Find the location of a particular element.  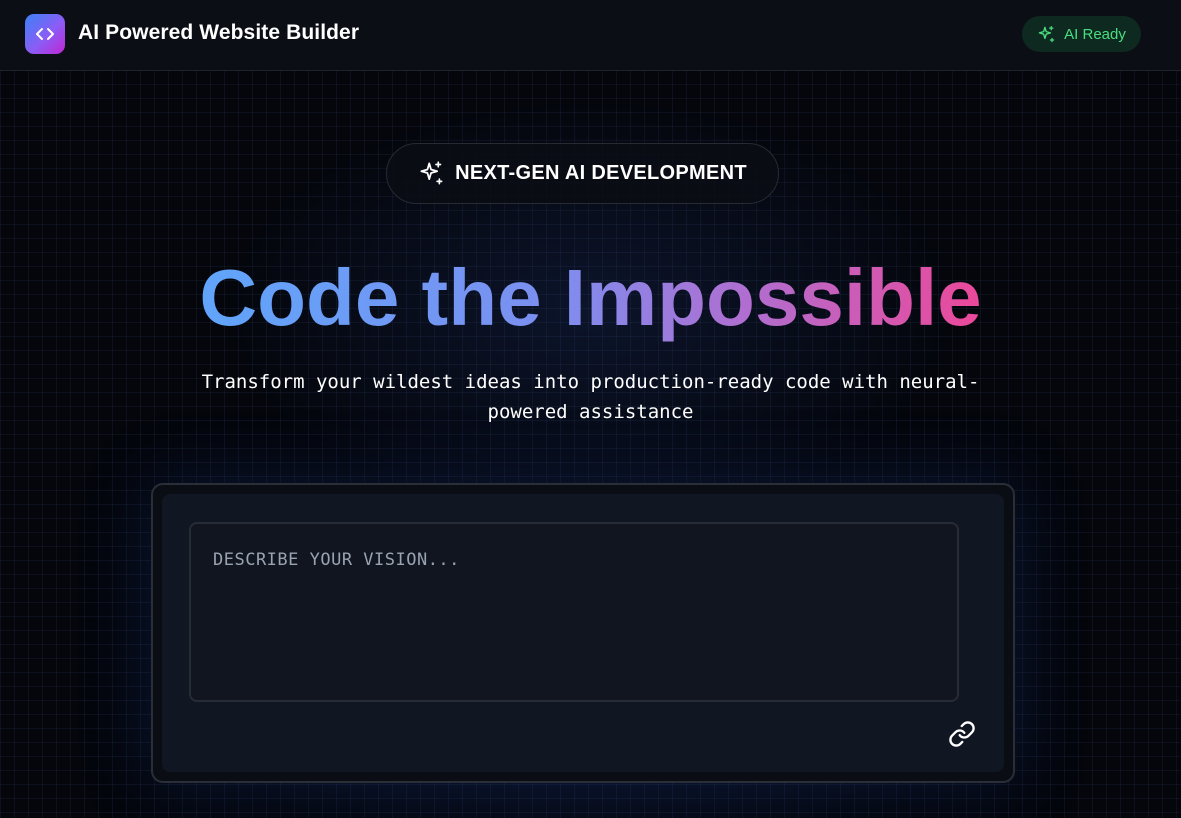

link-icon is located at coordinates (962, 734).